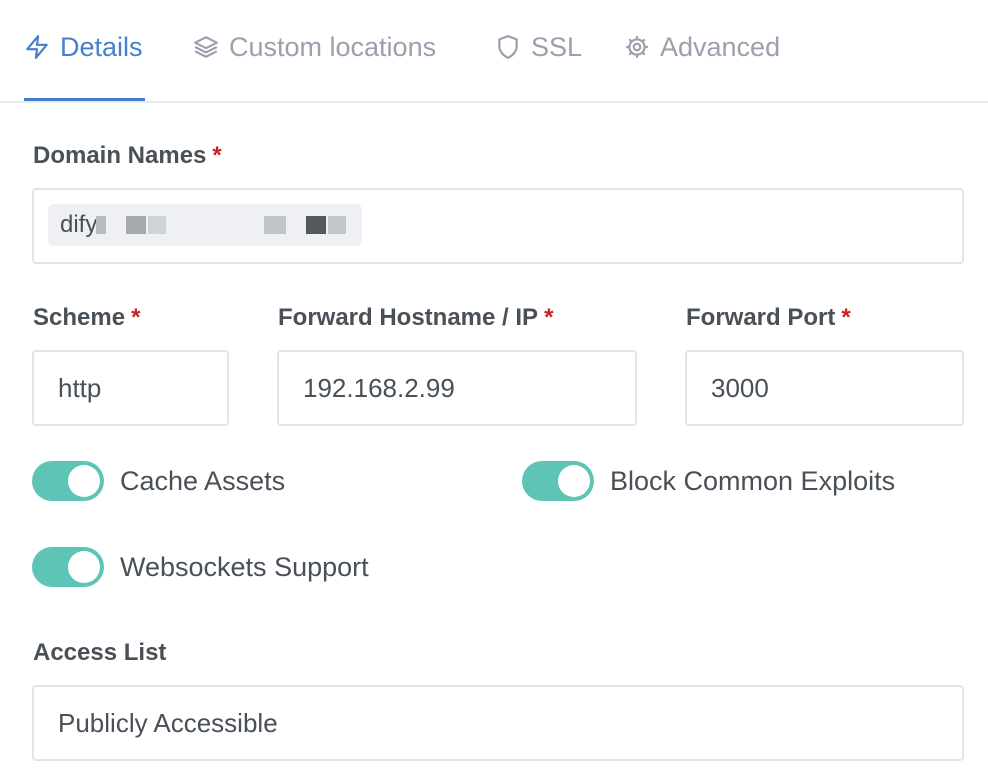 The height and width of the screenshot is (768, 988). I want to click on scheme-value: http, so click(80, 387).